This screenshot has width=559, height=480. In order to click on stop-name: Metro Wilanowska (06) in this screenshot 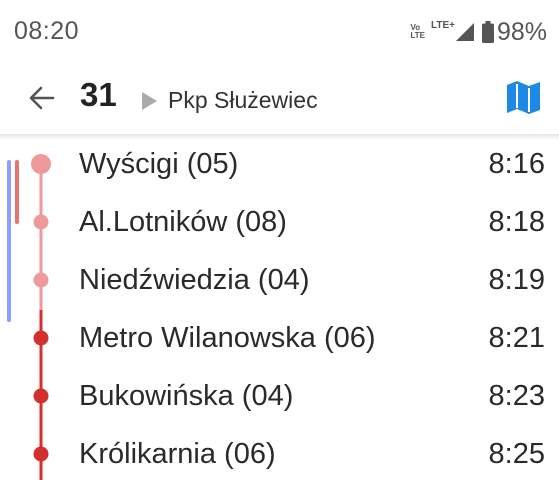, I will do `click(227, 338)`.